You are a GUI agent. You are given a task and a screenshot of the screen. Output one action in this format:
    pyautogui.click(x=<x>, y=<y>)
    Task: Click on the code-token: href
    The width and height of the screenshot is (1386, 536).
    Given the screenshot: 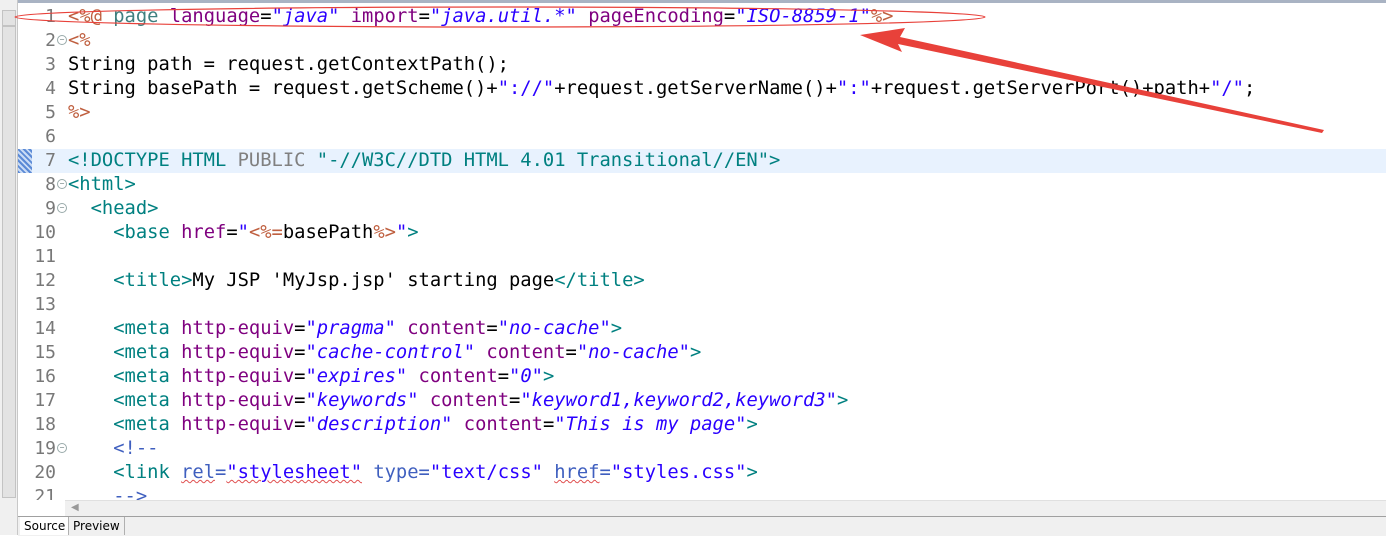 What is the action you would take?
    pyautogui.click(x=577, y=472)
    